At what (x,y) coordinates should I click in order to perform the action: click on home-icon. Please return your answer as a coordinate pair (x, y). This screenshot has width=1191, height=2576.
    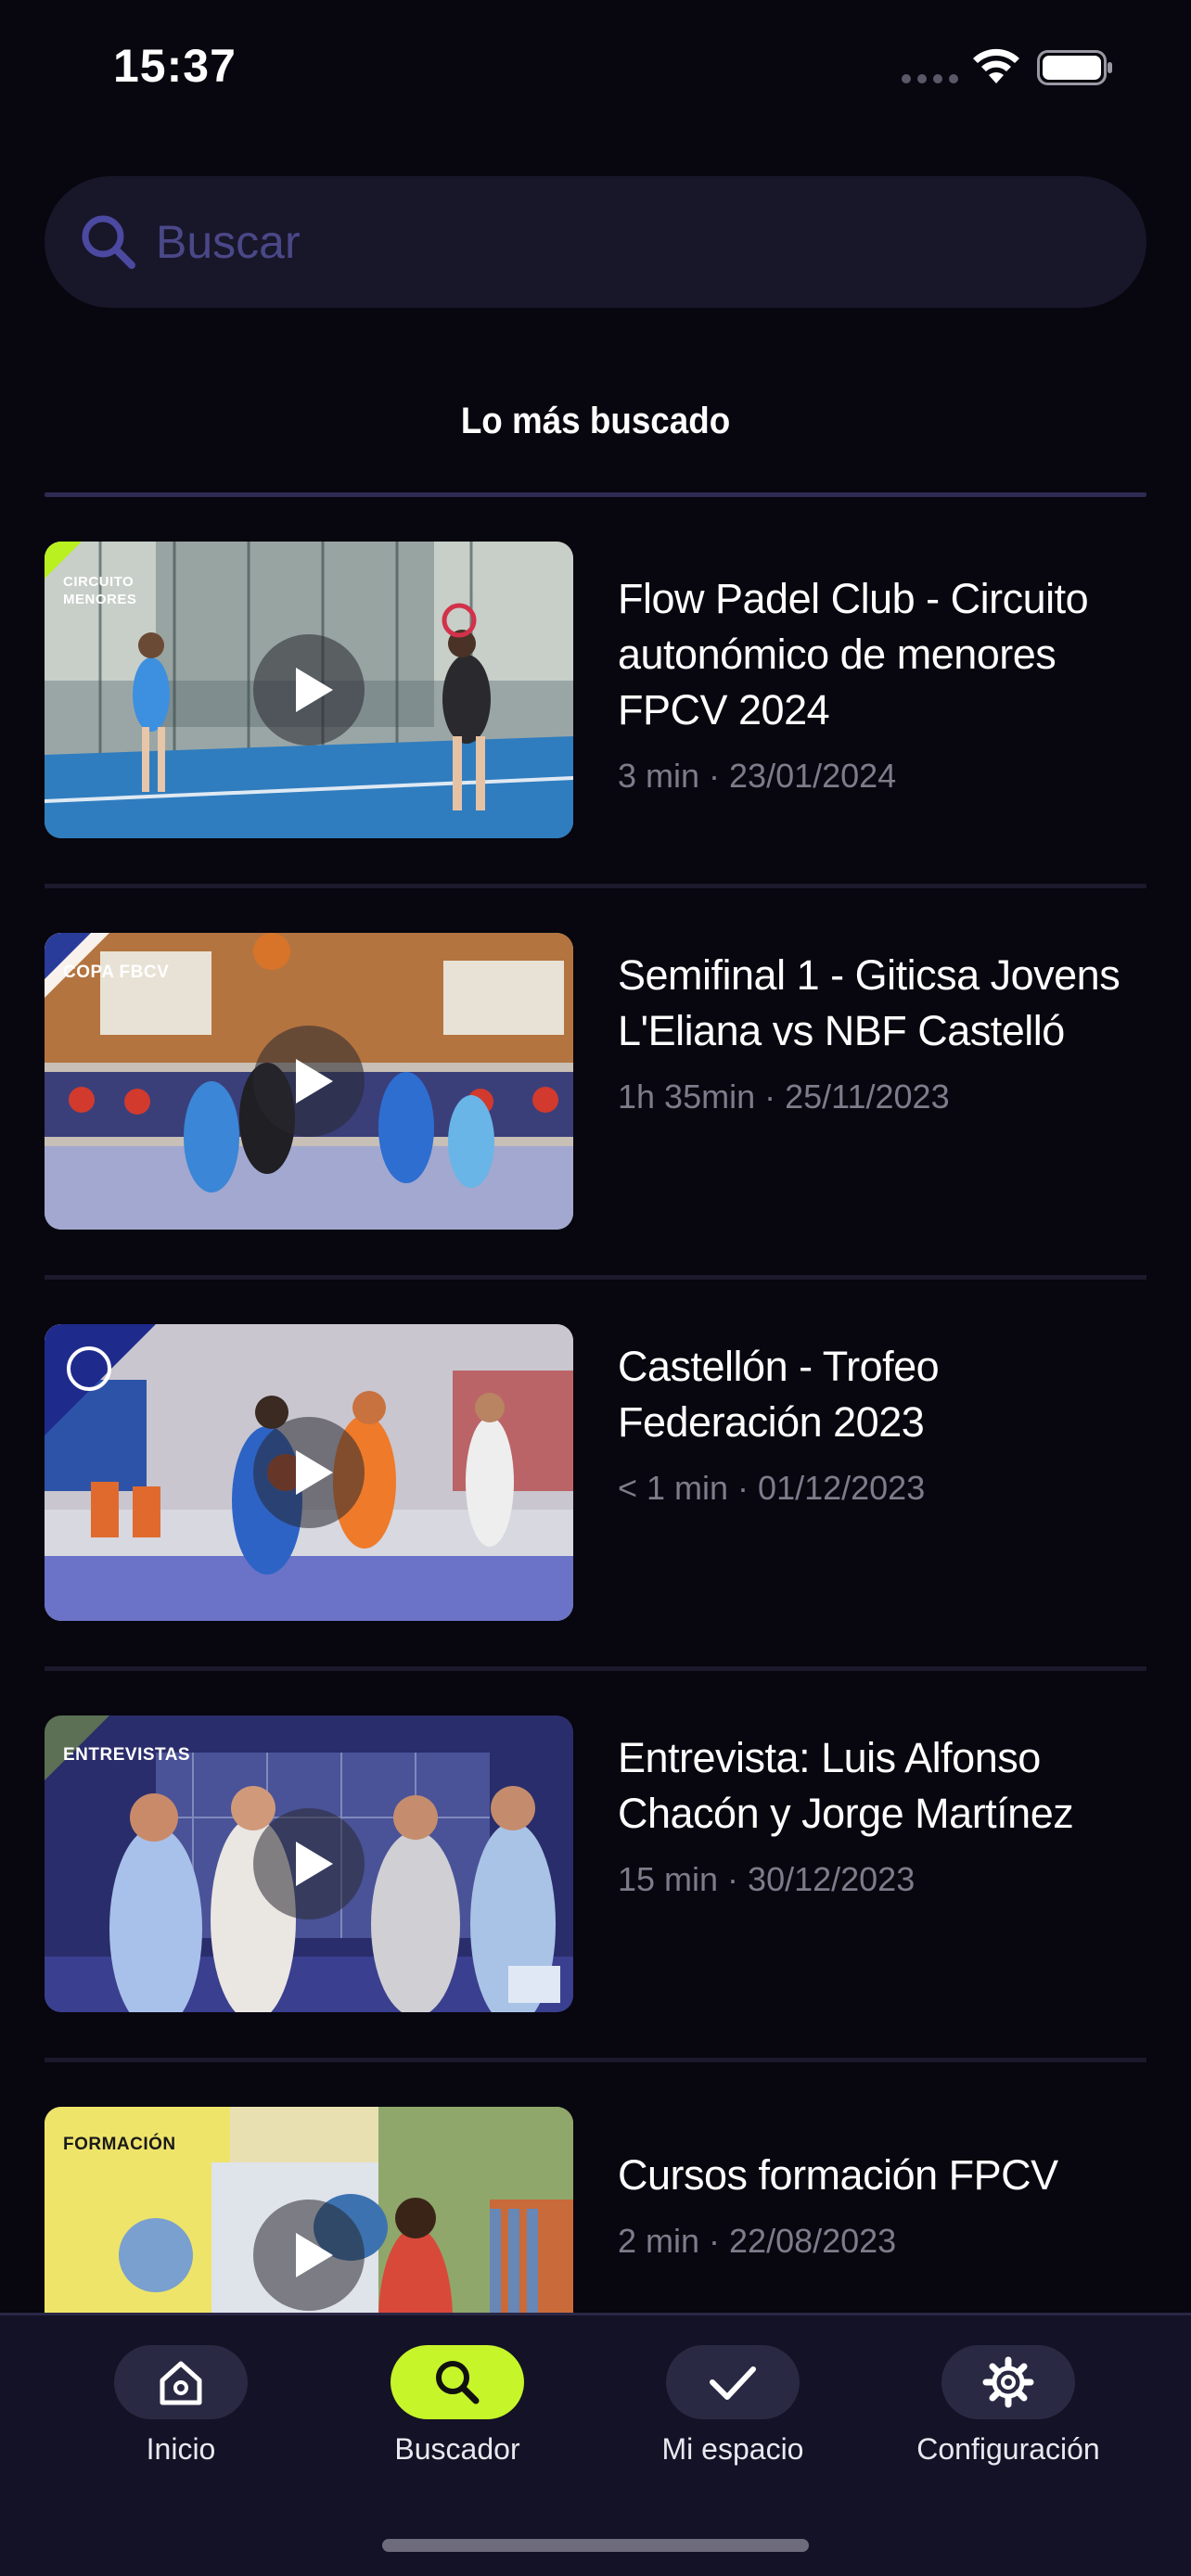
    Looking at the image, I should click on (181, 2383).